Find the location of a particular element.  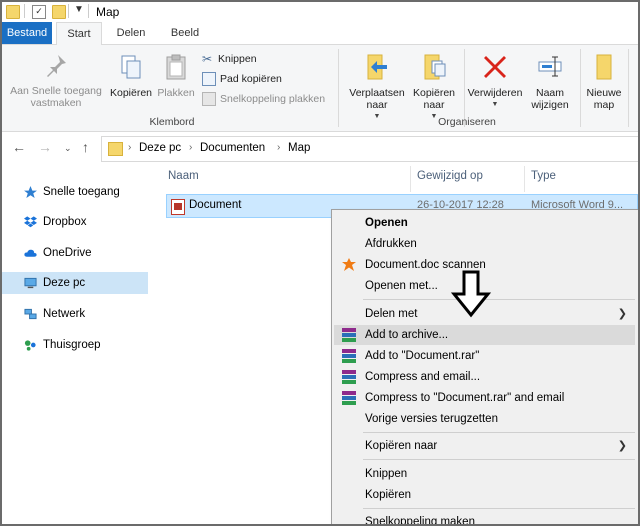

pin-quick-access-button: Aan Snelle toegang vastmaken is located at coordinates (56, 81).